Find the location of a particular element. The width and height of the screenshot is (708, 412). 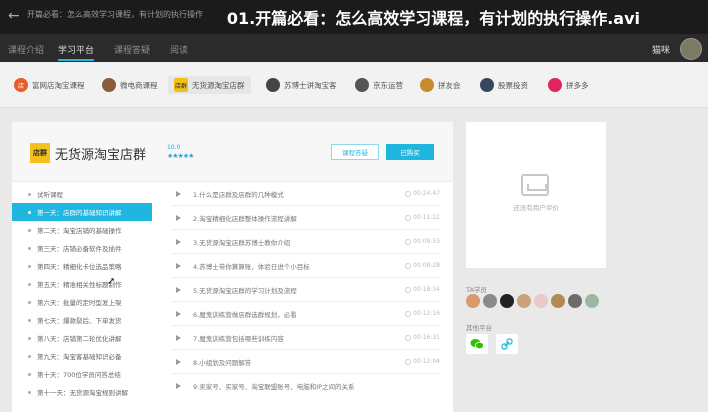

chapter-item: 第七天：爆款裂后、下单发货 is located at coordinates (82, 320).